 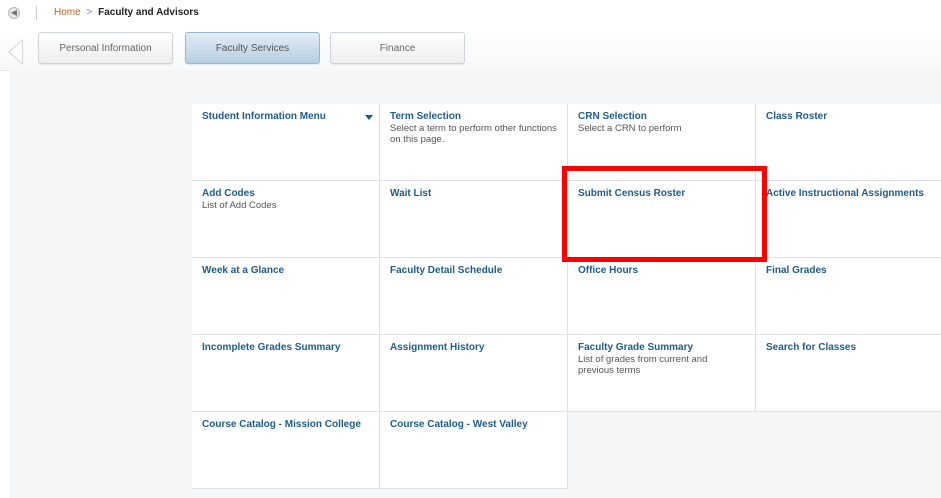 I want to click on tile-search-for-classes: Search for Classes, so click(x=848, y=373).